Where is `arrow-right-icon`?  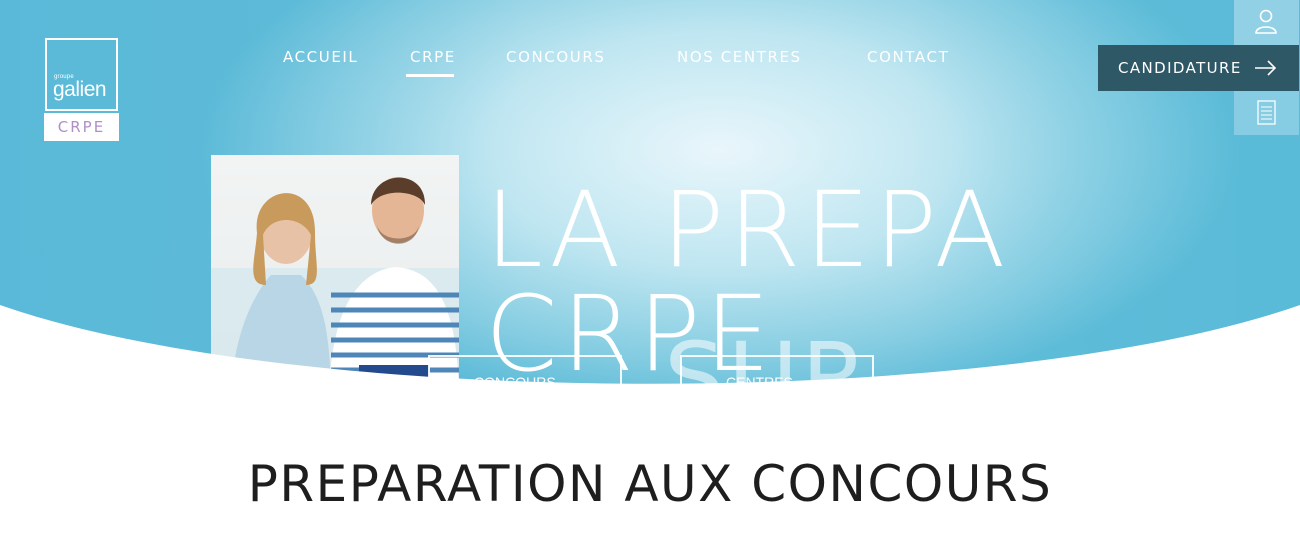 arrow-right-icon is located at coordinates (1266, 68).